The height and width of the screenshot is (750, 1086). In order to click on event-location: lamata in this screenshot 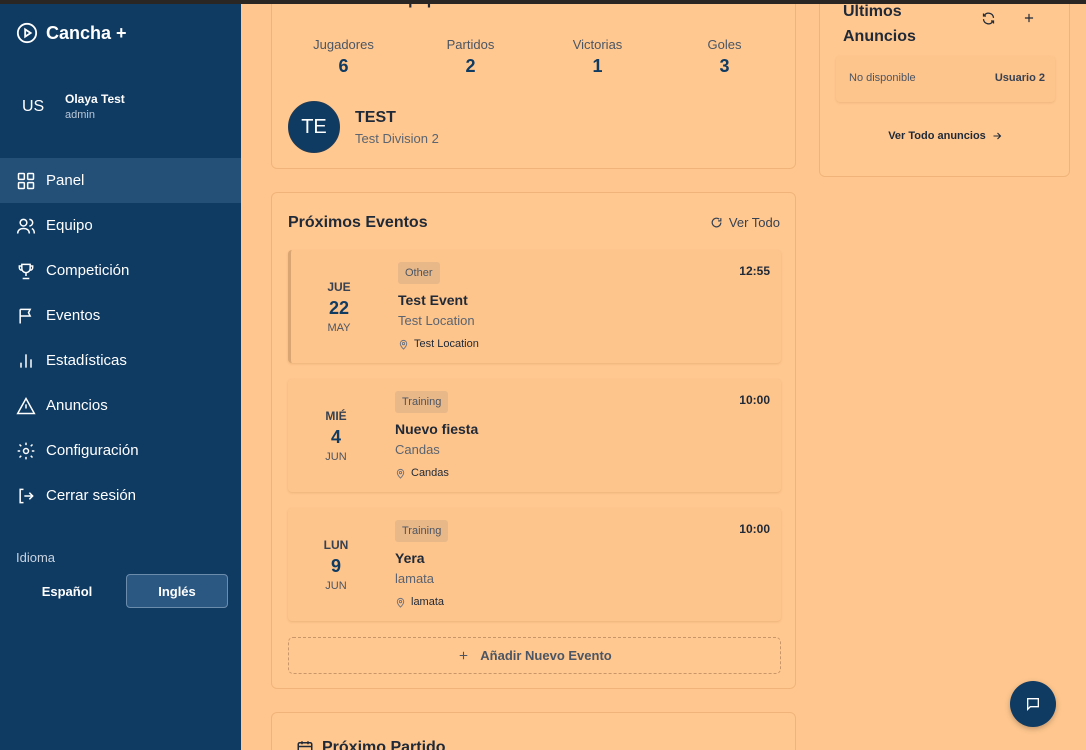, I will do `click(415, 578)`.